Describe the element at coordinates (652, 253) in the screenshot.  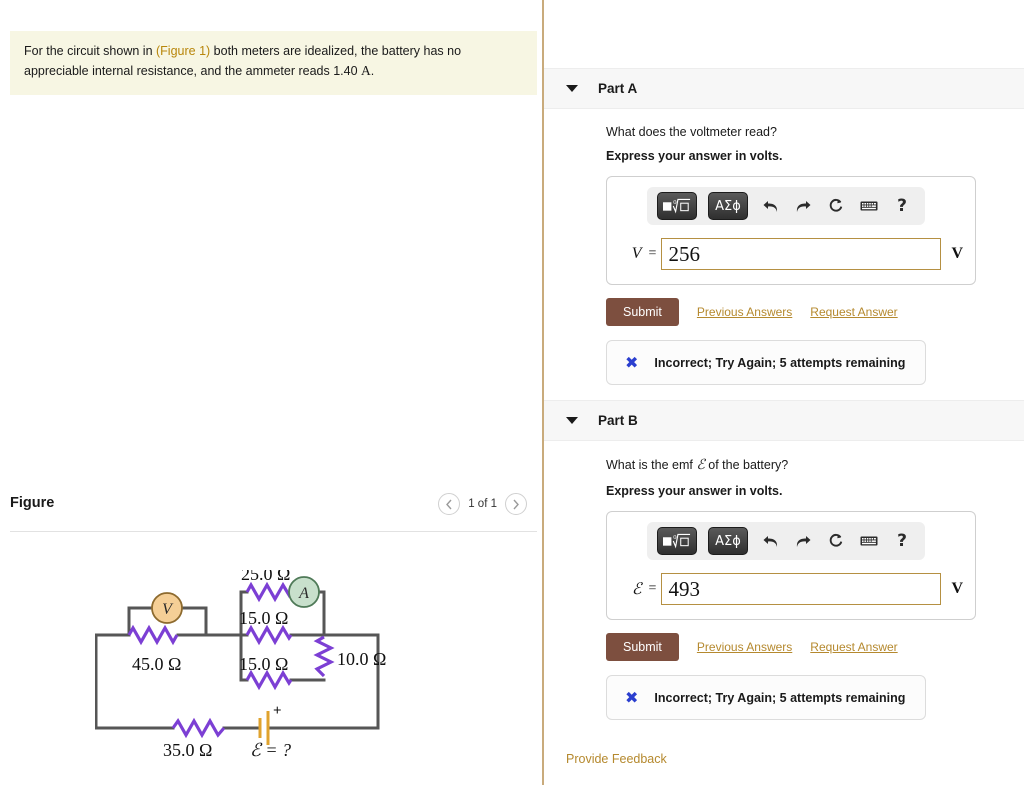
I see `part-a-equals: =` at that location.